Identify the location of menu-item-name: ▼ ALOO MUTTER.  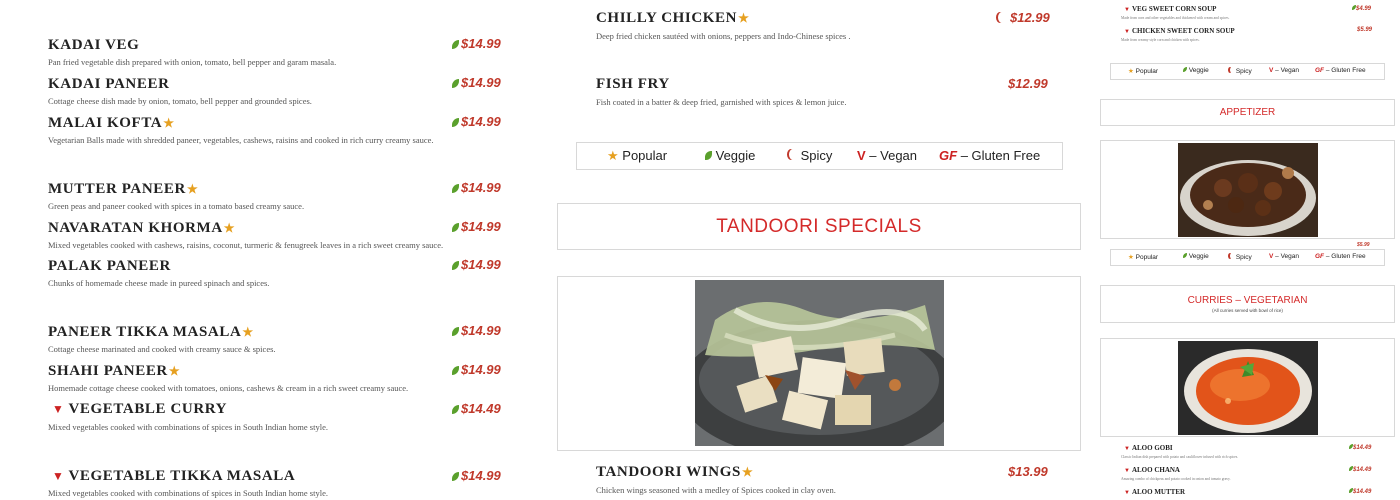
(1155, 492).